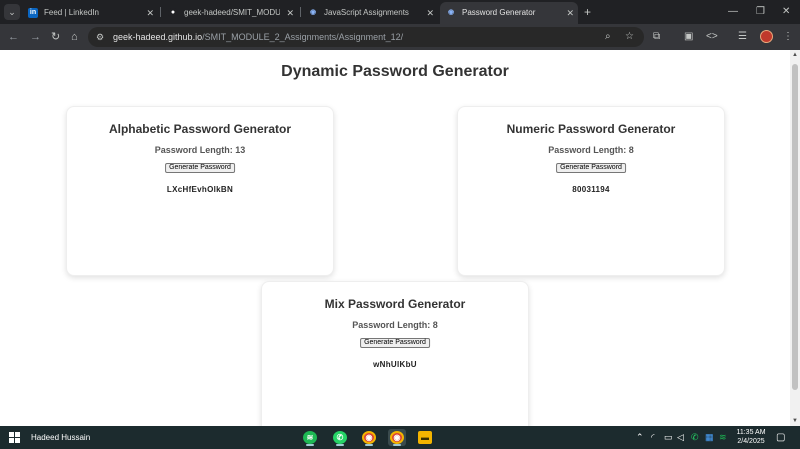  What do you see at coordinates (33, 13) in the screenshot?
I see `linkedin-icon: in` at bounding box center [33, 13].